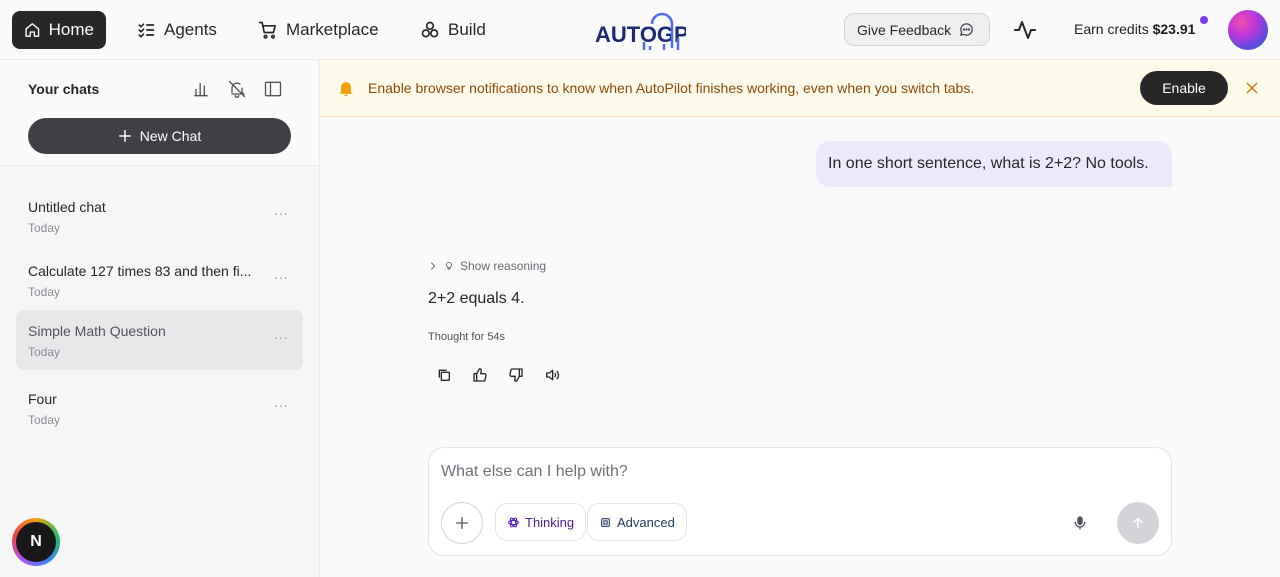 The image size is (1280, 577). What do you see at coordinates (67, 207) in the screenshot?
I see `chat-title: Untitled chat` at bounding box center [67, 207].